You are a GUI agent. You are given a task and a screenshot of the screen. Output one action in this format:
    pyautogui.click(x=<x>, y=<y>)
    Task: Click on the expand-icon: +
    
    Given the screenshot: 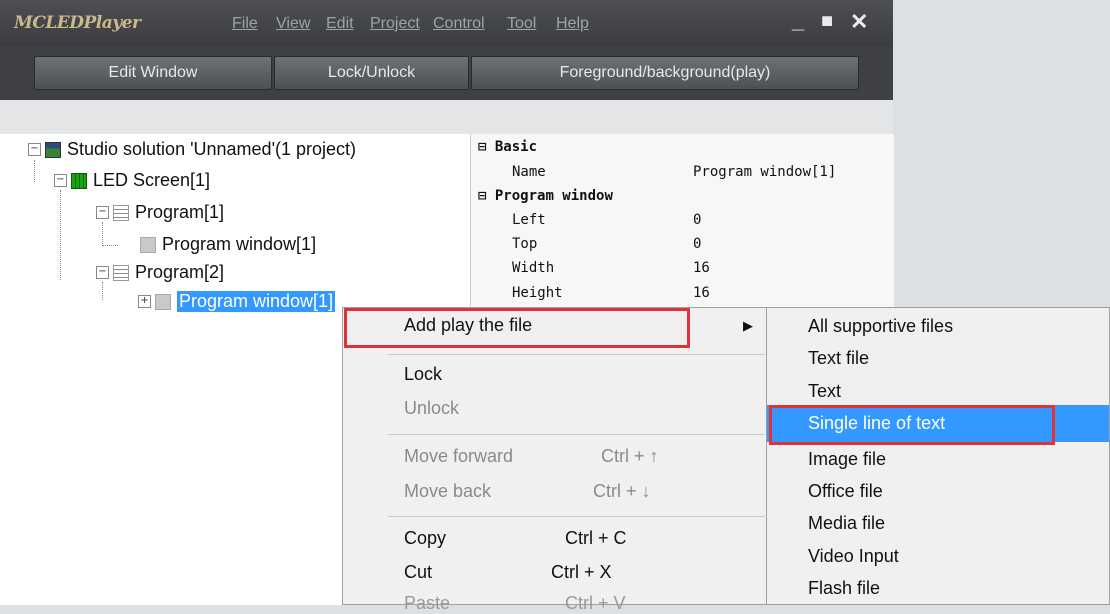 What is the action you would take?
    pyautogui.click(x=144, y=301)
    